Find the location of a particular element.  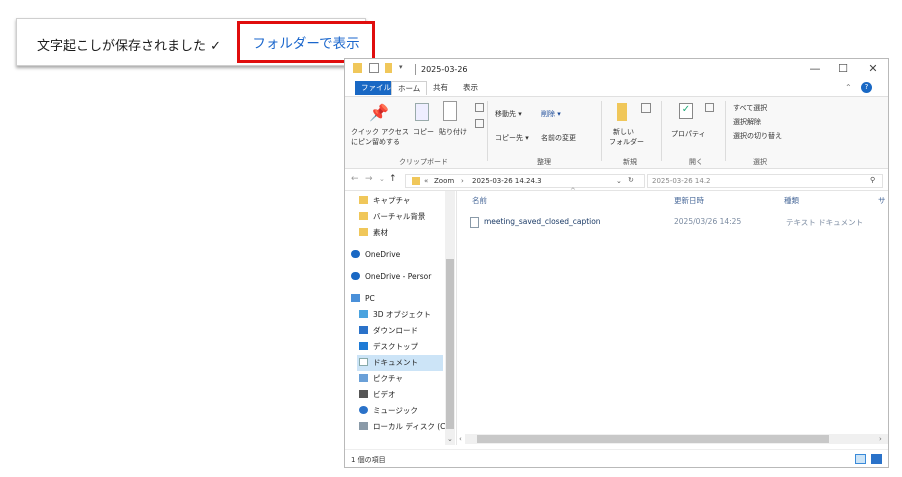

open-icon is located at coordinates (709, 107).